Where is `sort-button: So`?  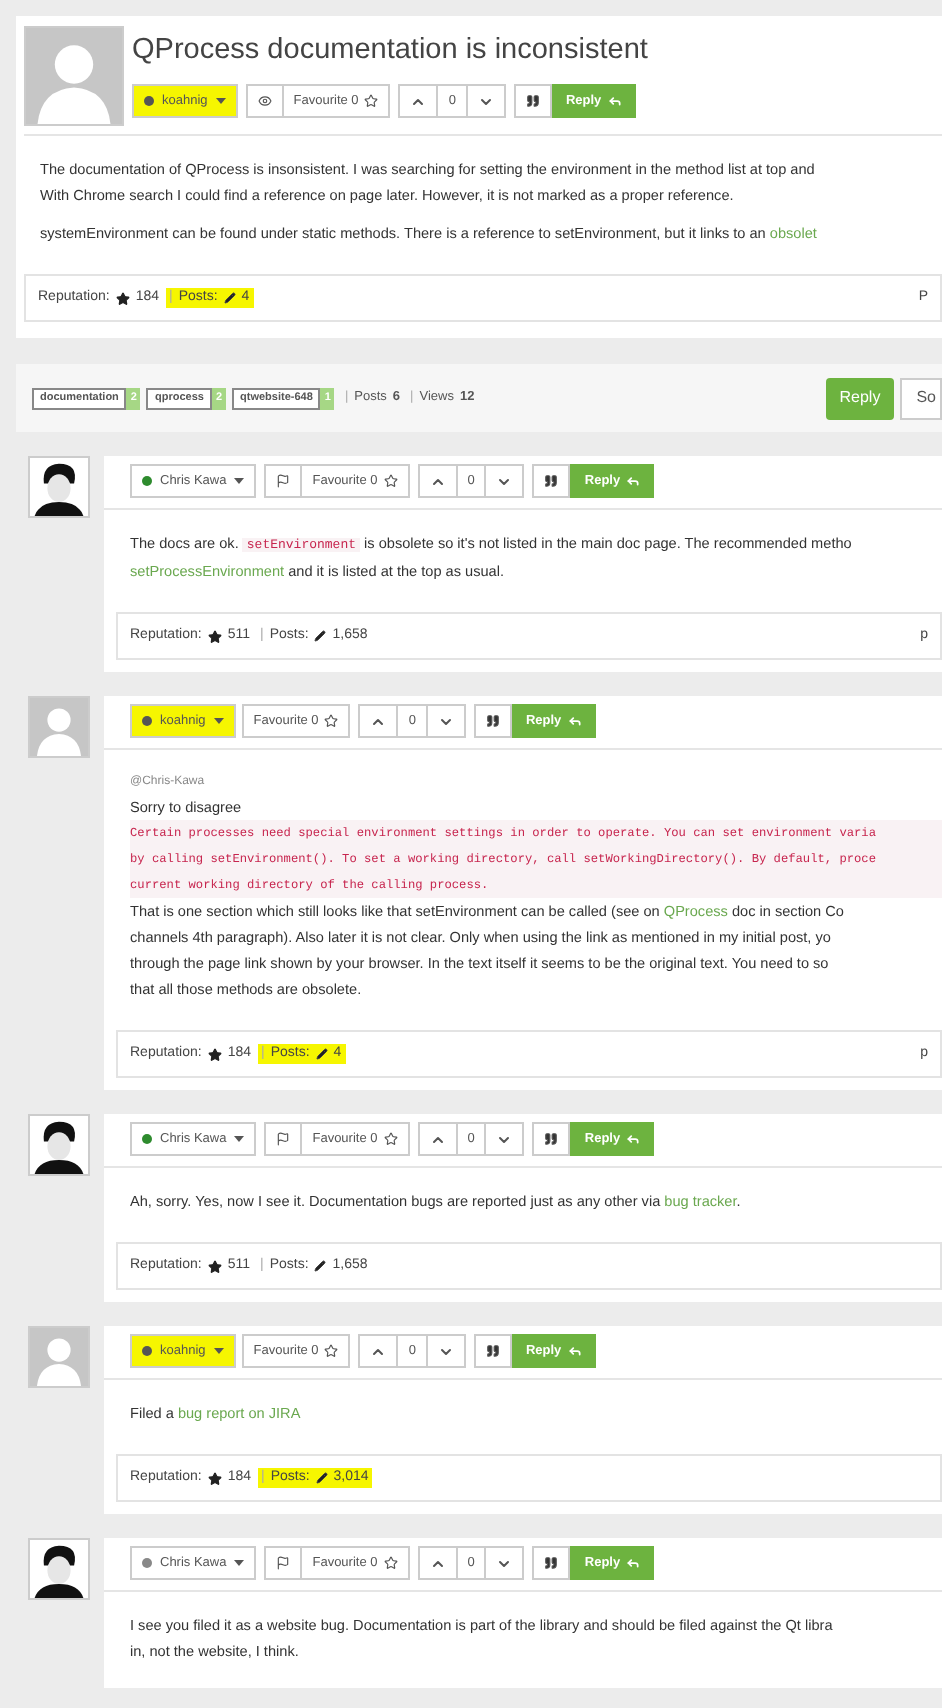 sort-button: So is located at coordinates (921, 398).